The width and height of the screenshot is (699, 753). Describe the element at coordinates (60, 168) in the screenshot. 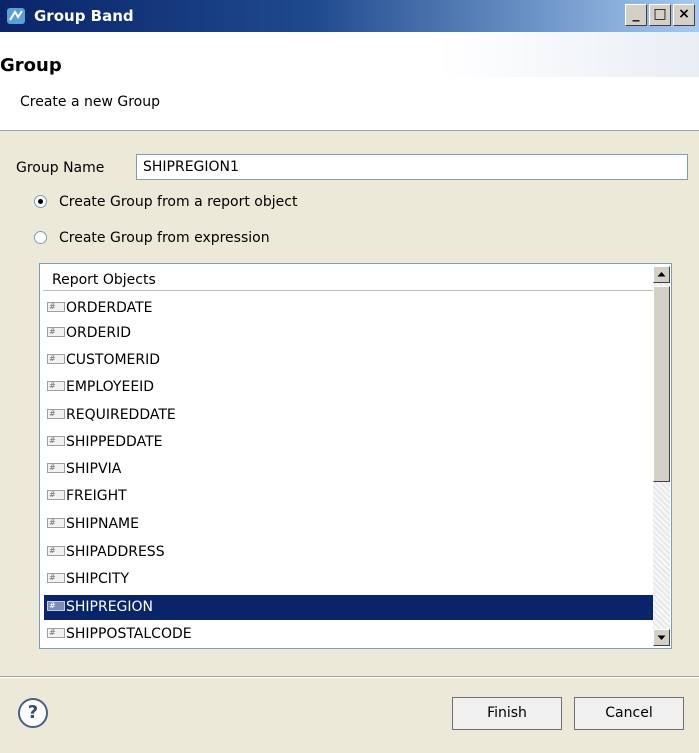

I see `group-name-label: Group Name` at that location.